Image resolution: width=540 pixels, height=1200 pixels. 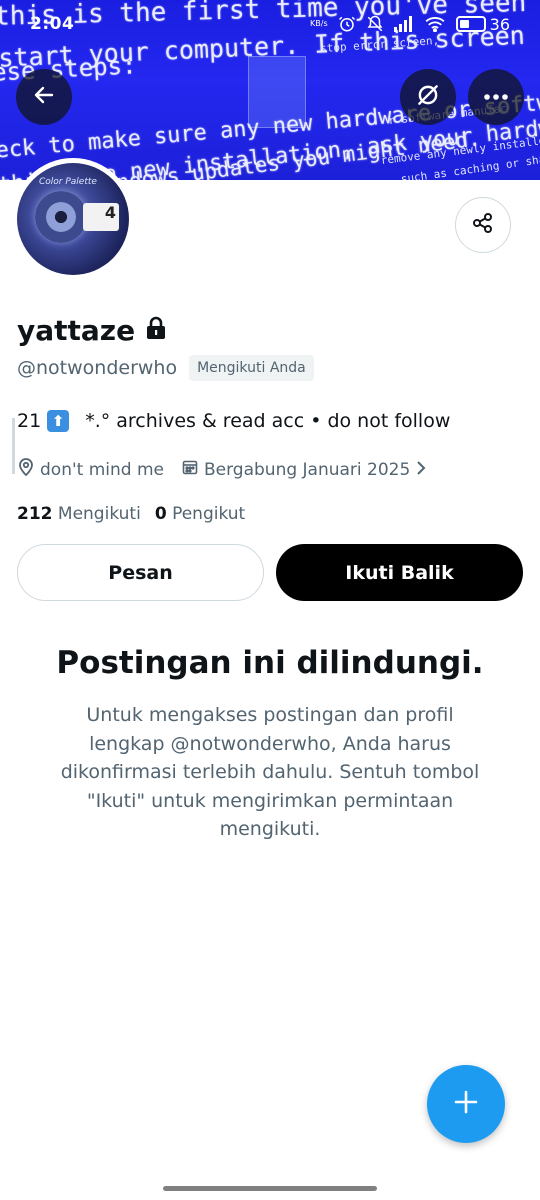 I want to click on followers-label: Pengikut, so click(x=209, y=514).